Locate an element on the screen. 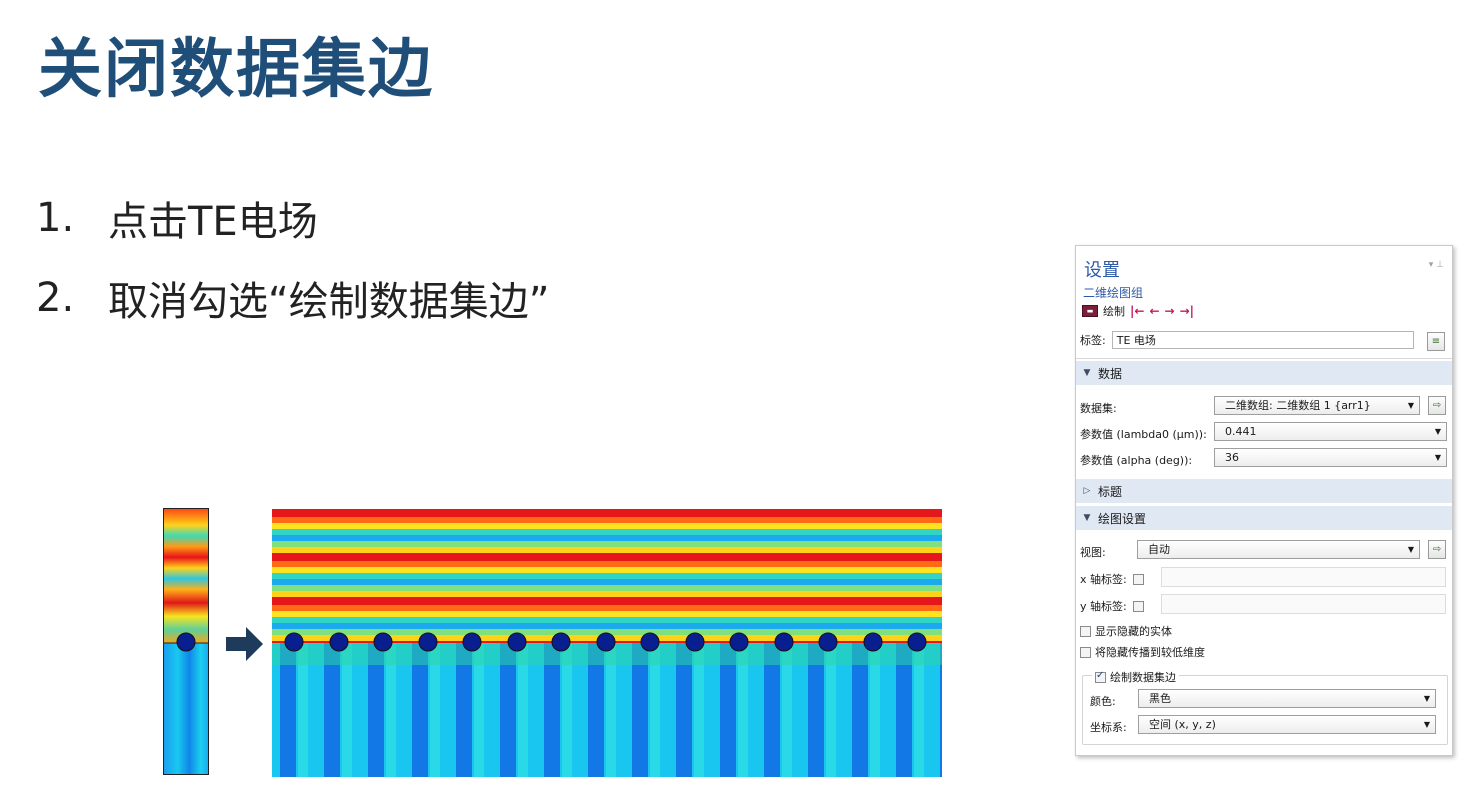 This screenshot has width=1477, height=790. param1-label: 参数值 (lambda0 (μm)): is located at coordinates (1143, 434).